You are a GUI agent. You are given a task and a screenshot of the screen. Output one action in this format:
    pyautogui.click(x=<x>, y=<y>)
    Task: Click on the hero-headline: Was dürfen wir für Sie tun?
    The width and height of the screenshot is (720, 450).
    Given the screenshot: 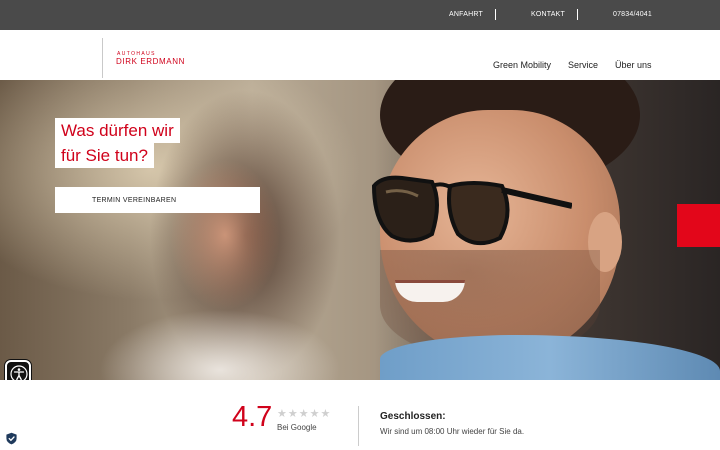 What is the action you would take?
    pyautogui.click(x=117, y=143)
    